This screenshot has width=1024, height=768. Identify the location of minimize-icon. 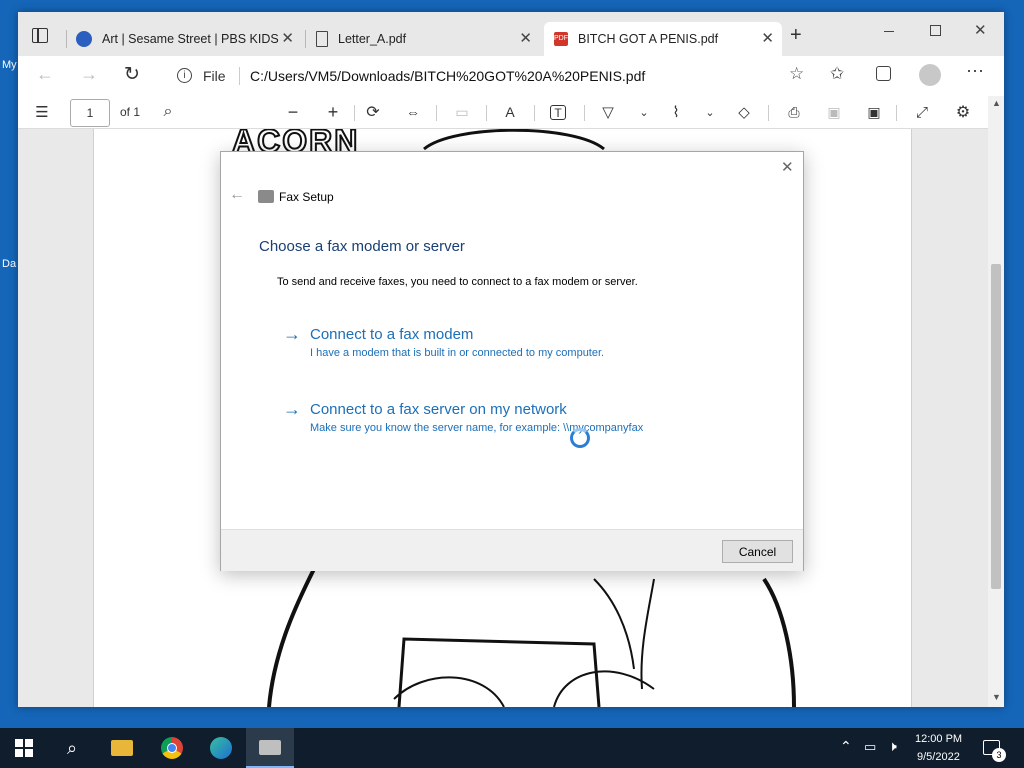
(889, 31).